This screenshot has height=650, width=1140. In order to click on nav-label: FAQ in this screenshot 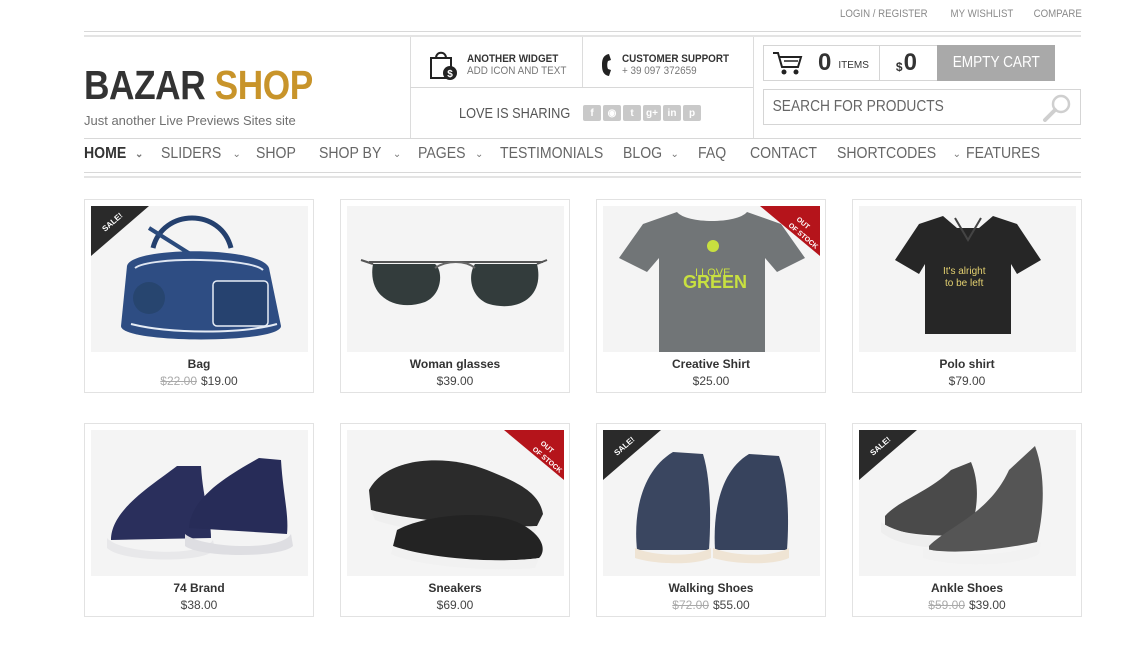, I will do `click(712, 153)`.